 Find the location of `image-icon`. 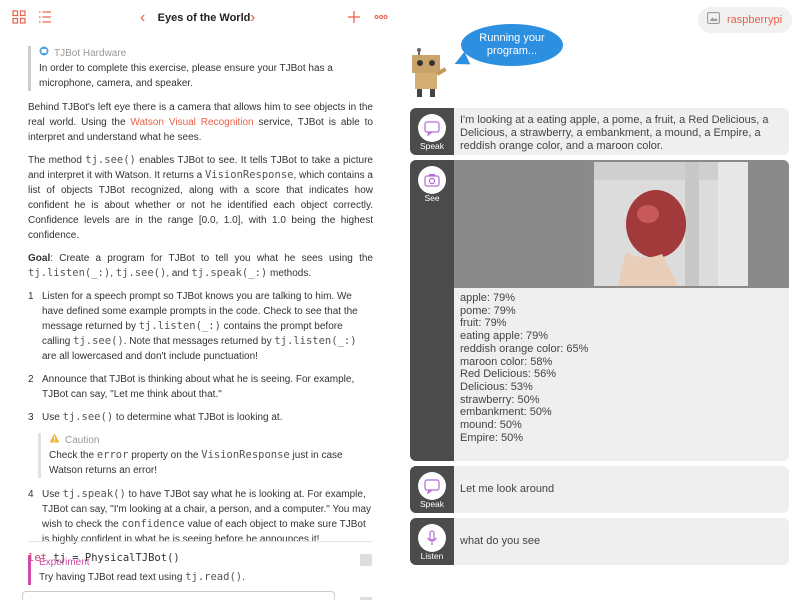

image-icon is located at coordinates (713, 20).